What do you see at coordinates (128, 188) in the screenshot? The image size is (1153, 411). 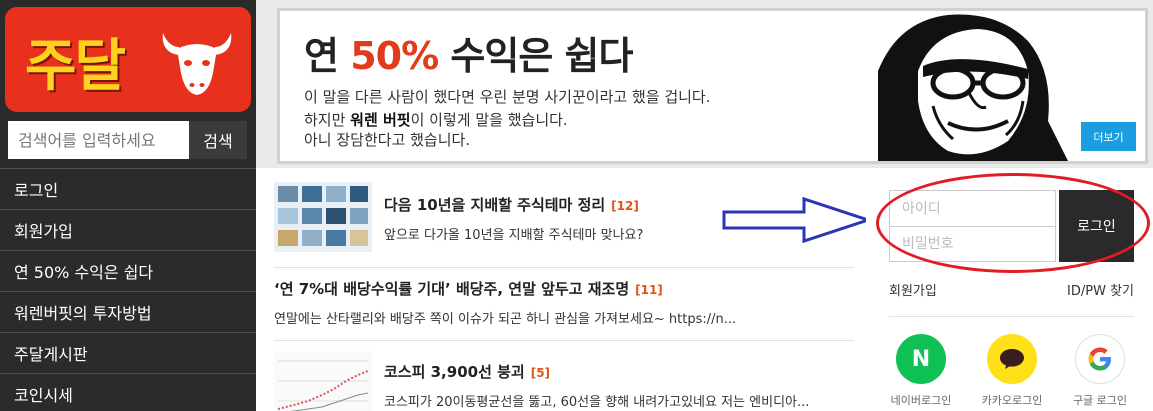 I see `sidebar-item-login: 로그인` at bounding box center [128, 188].